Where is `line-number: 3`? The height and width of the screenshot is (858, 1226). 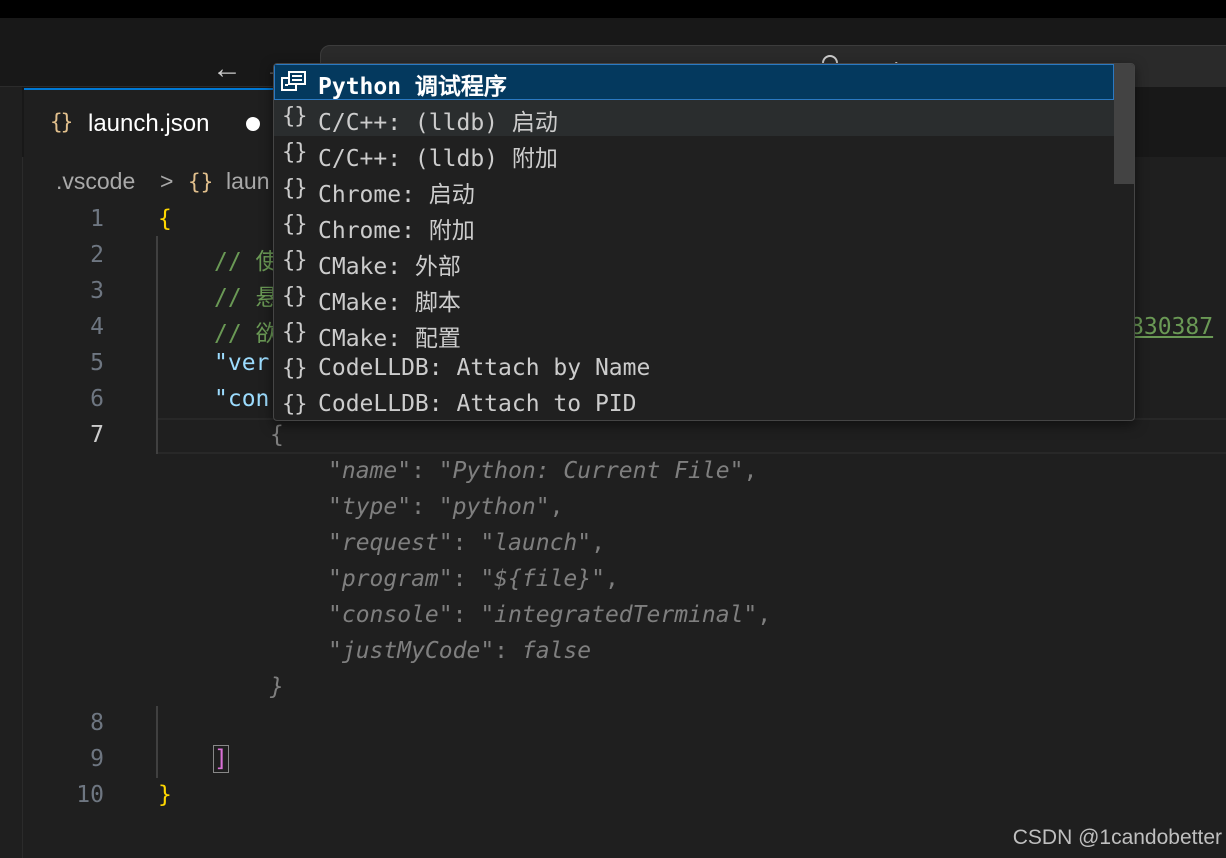
line-number: 3 is located at coordinates (97, 291).